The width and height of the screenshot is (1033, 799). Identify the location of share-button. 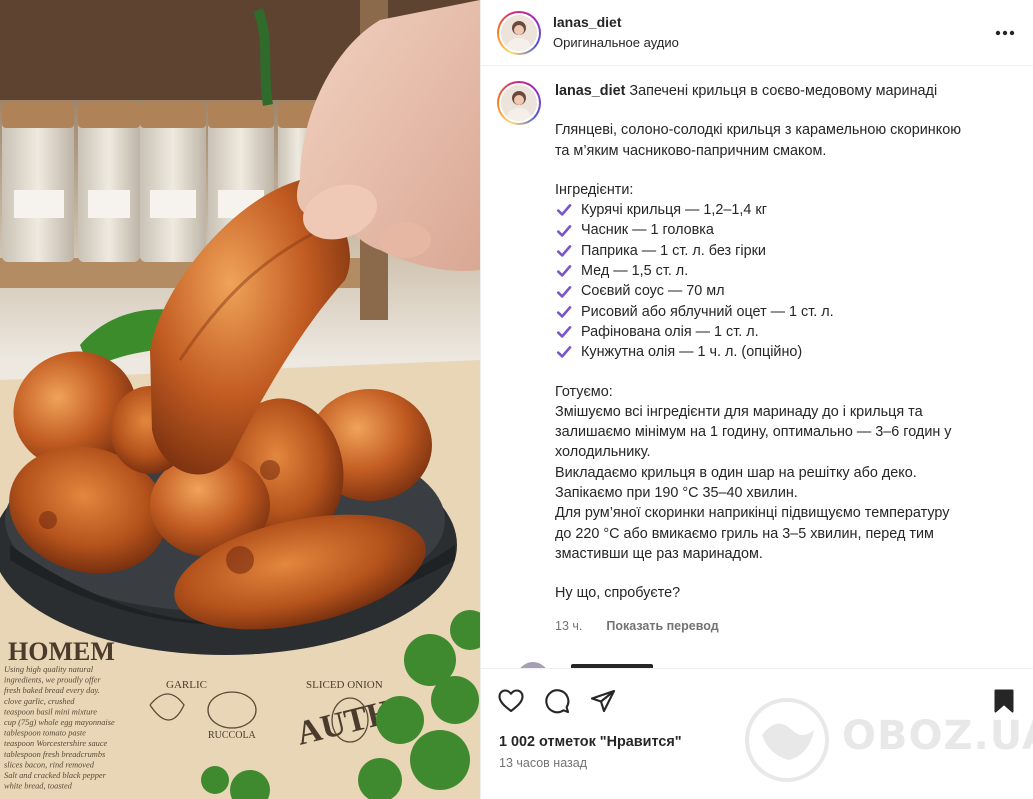
(603, 701).